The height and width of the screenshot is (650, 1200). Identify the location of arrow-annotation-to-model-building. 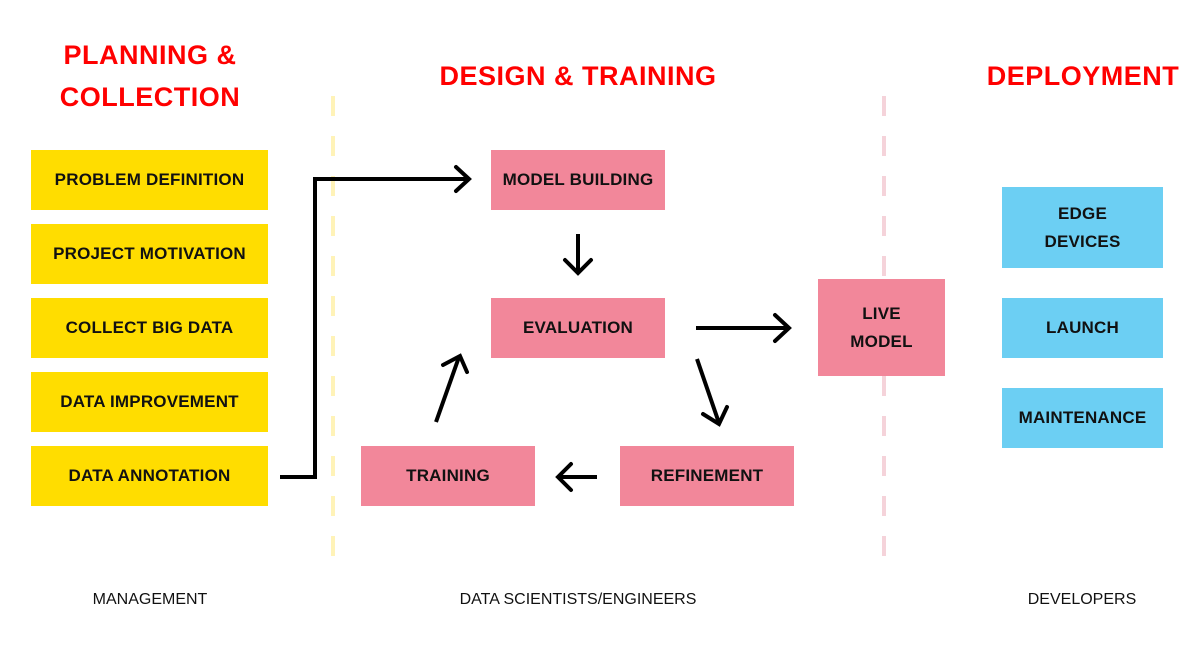
(376, 322).